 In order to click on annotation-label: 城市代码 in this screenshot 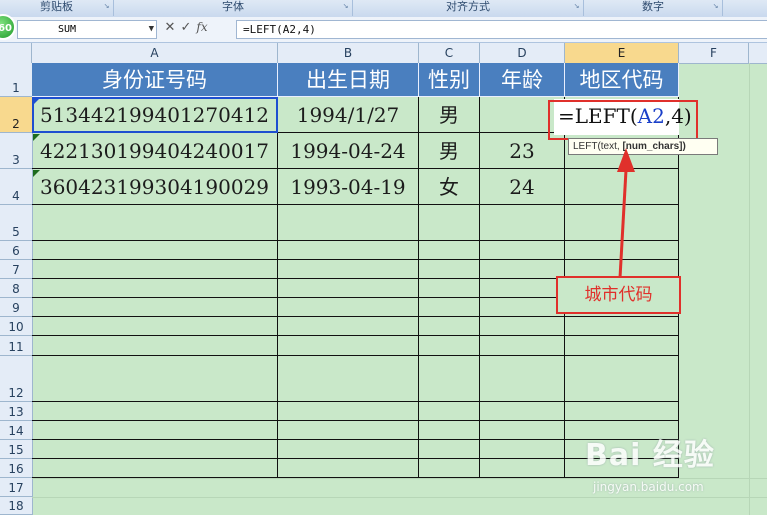, I will do `click(618, 295)`.